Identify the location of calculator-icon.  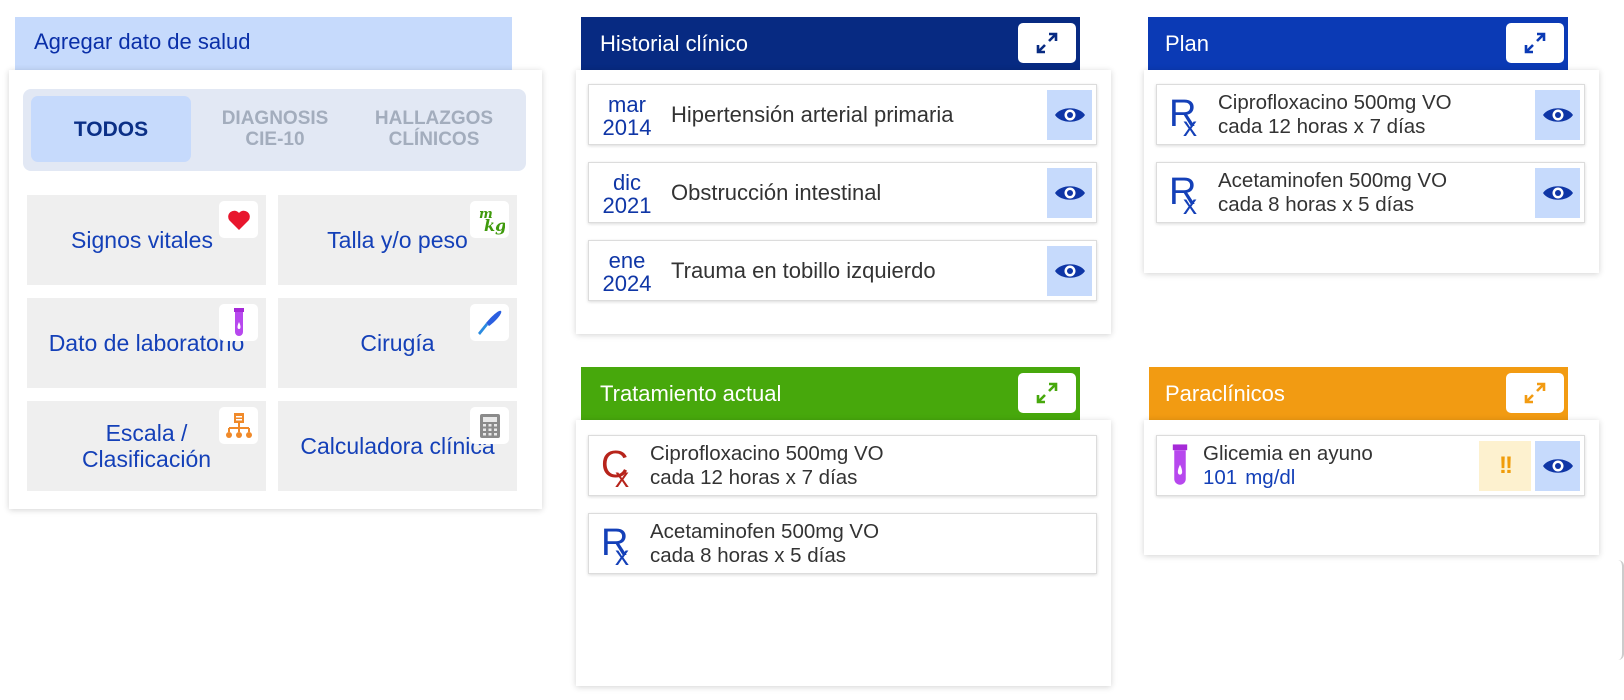
(489, 425).